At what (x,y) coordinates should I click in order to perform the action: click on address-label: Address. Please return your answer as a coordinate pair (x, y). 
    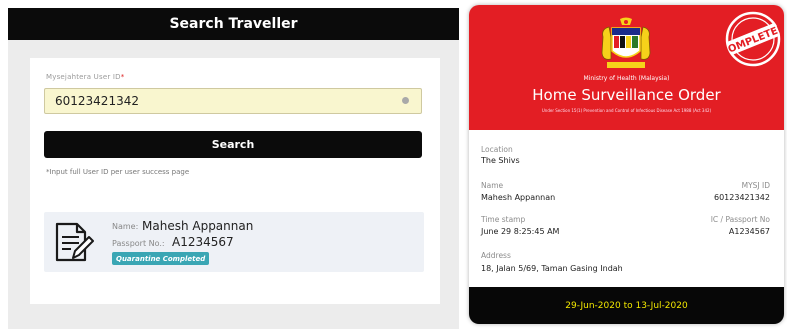
    Looking at the image, I should click on (496, 255).